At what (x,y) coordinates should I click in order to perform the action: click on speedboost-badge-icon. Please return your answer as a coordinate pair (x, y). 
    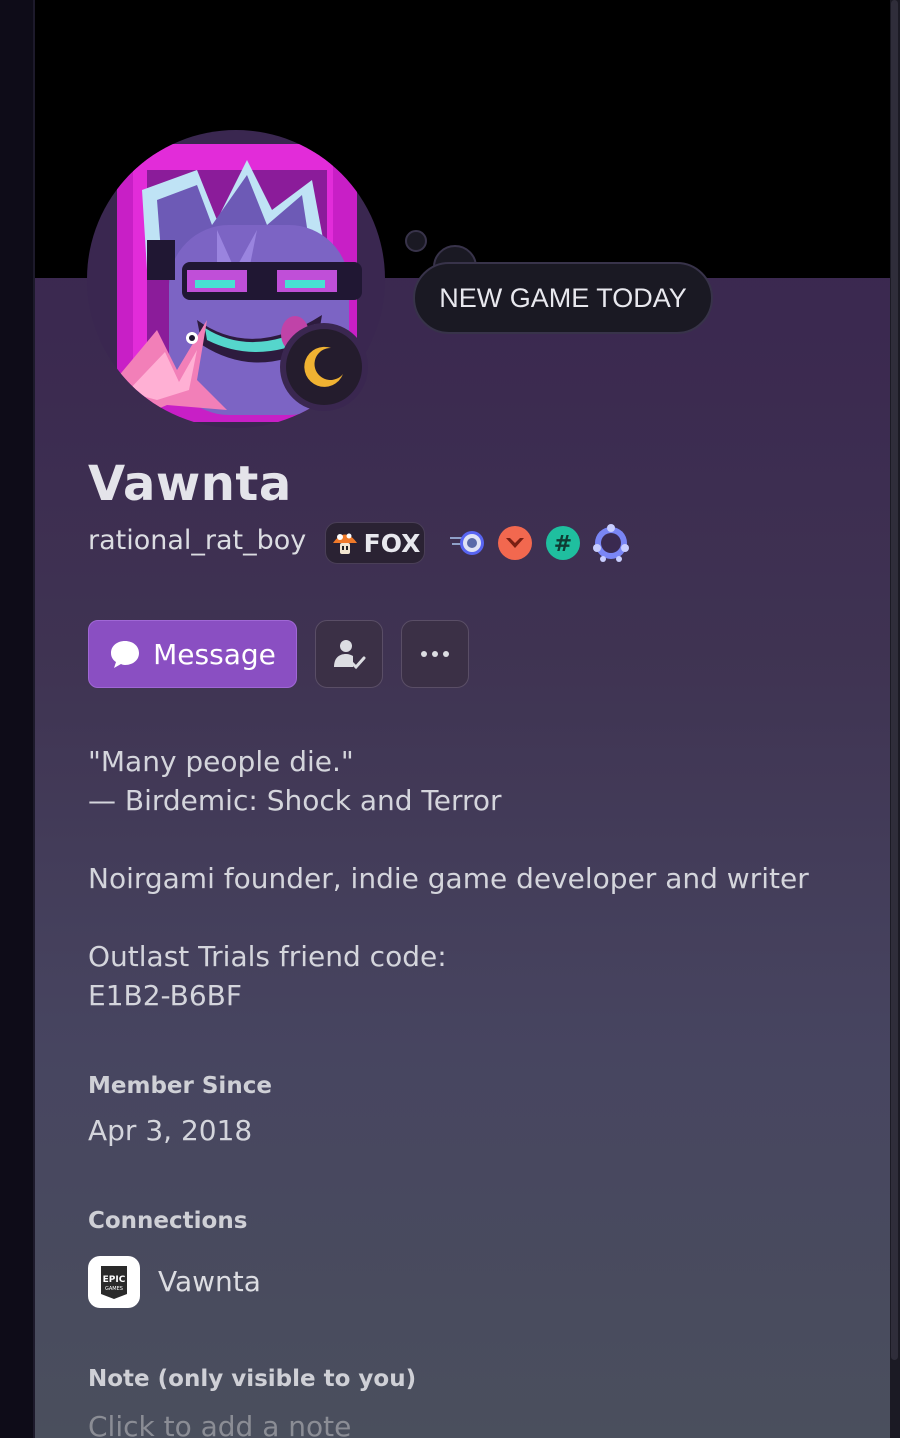
    Looking at the image, I should click on (467, 543).